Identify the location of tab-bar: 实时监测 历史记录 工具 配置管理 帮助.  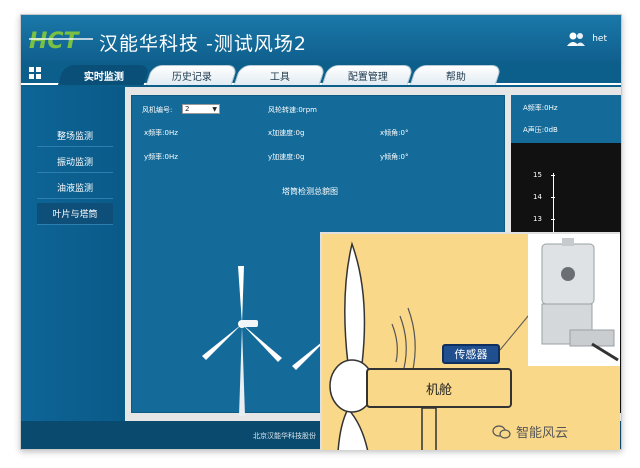
(321, 74).